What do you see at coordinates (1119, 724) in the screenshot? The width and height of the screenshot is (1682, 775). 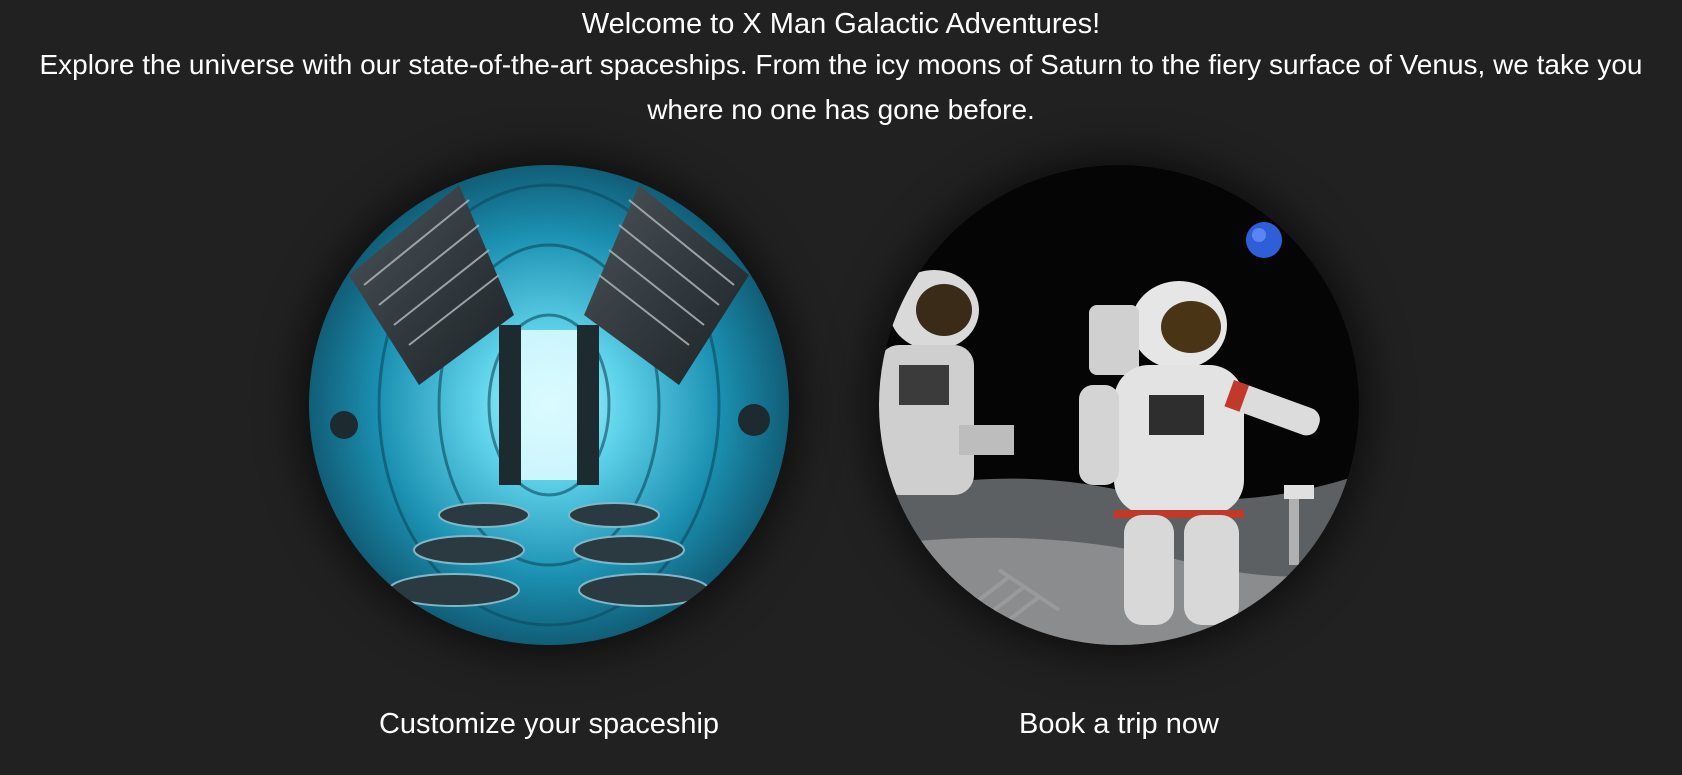 I see `book-trip-link: Book a trip now` at bounding box center [1119, 724].